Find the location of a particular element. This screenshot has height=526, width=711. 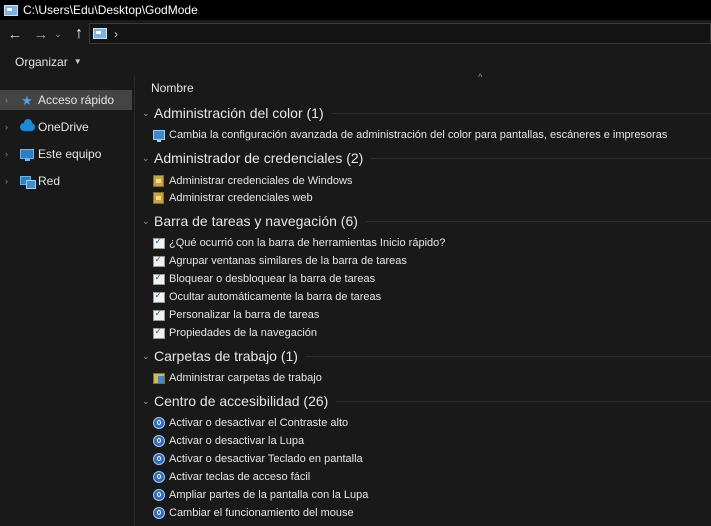

group-header-color-management: ⌄ Administración del color (1) is located at coordinates (423, 113).